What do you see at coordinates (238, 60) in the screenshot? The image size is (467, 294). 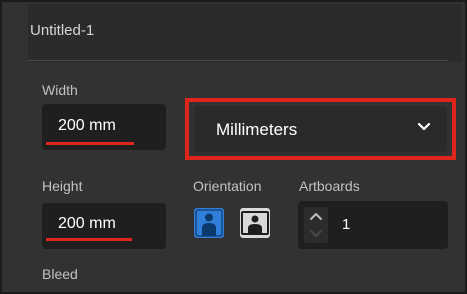 I see `divider` at bounding box center [238, 60].